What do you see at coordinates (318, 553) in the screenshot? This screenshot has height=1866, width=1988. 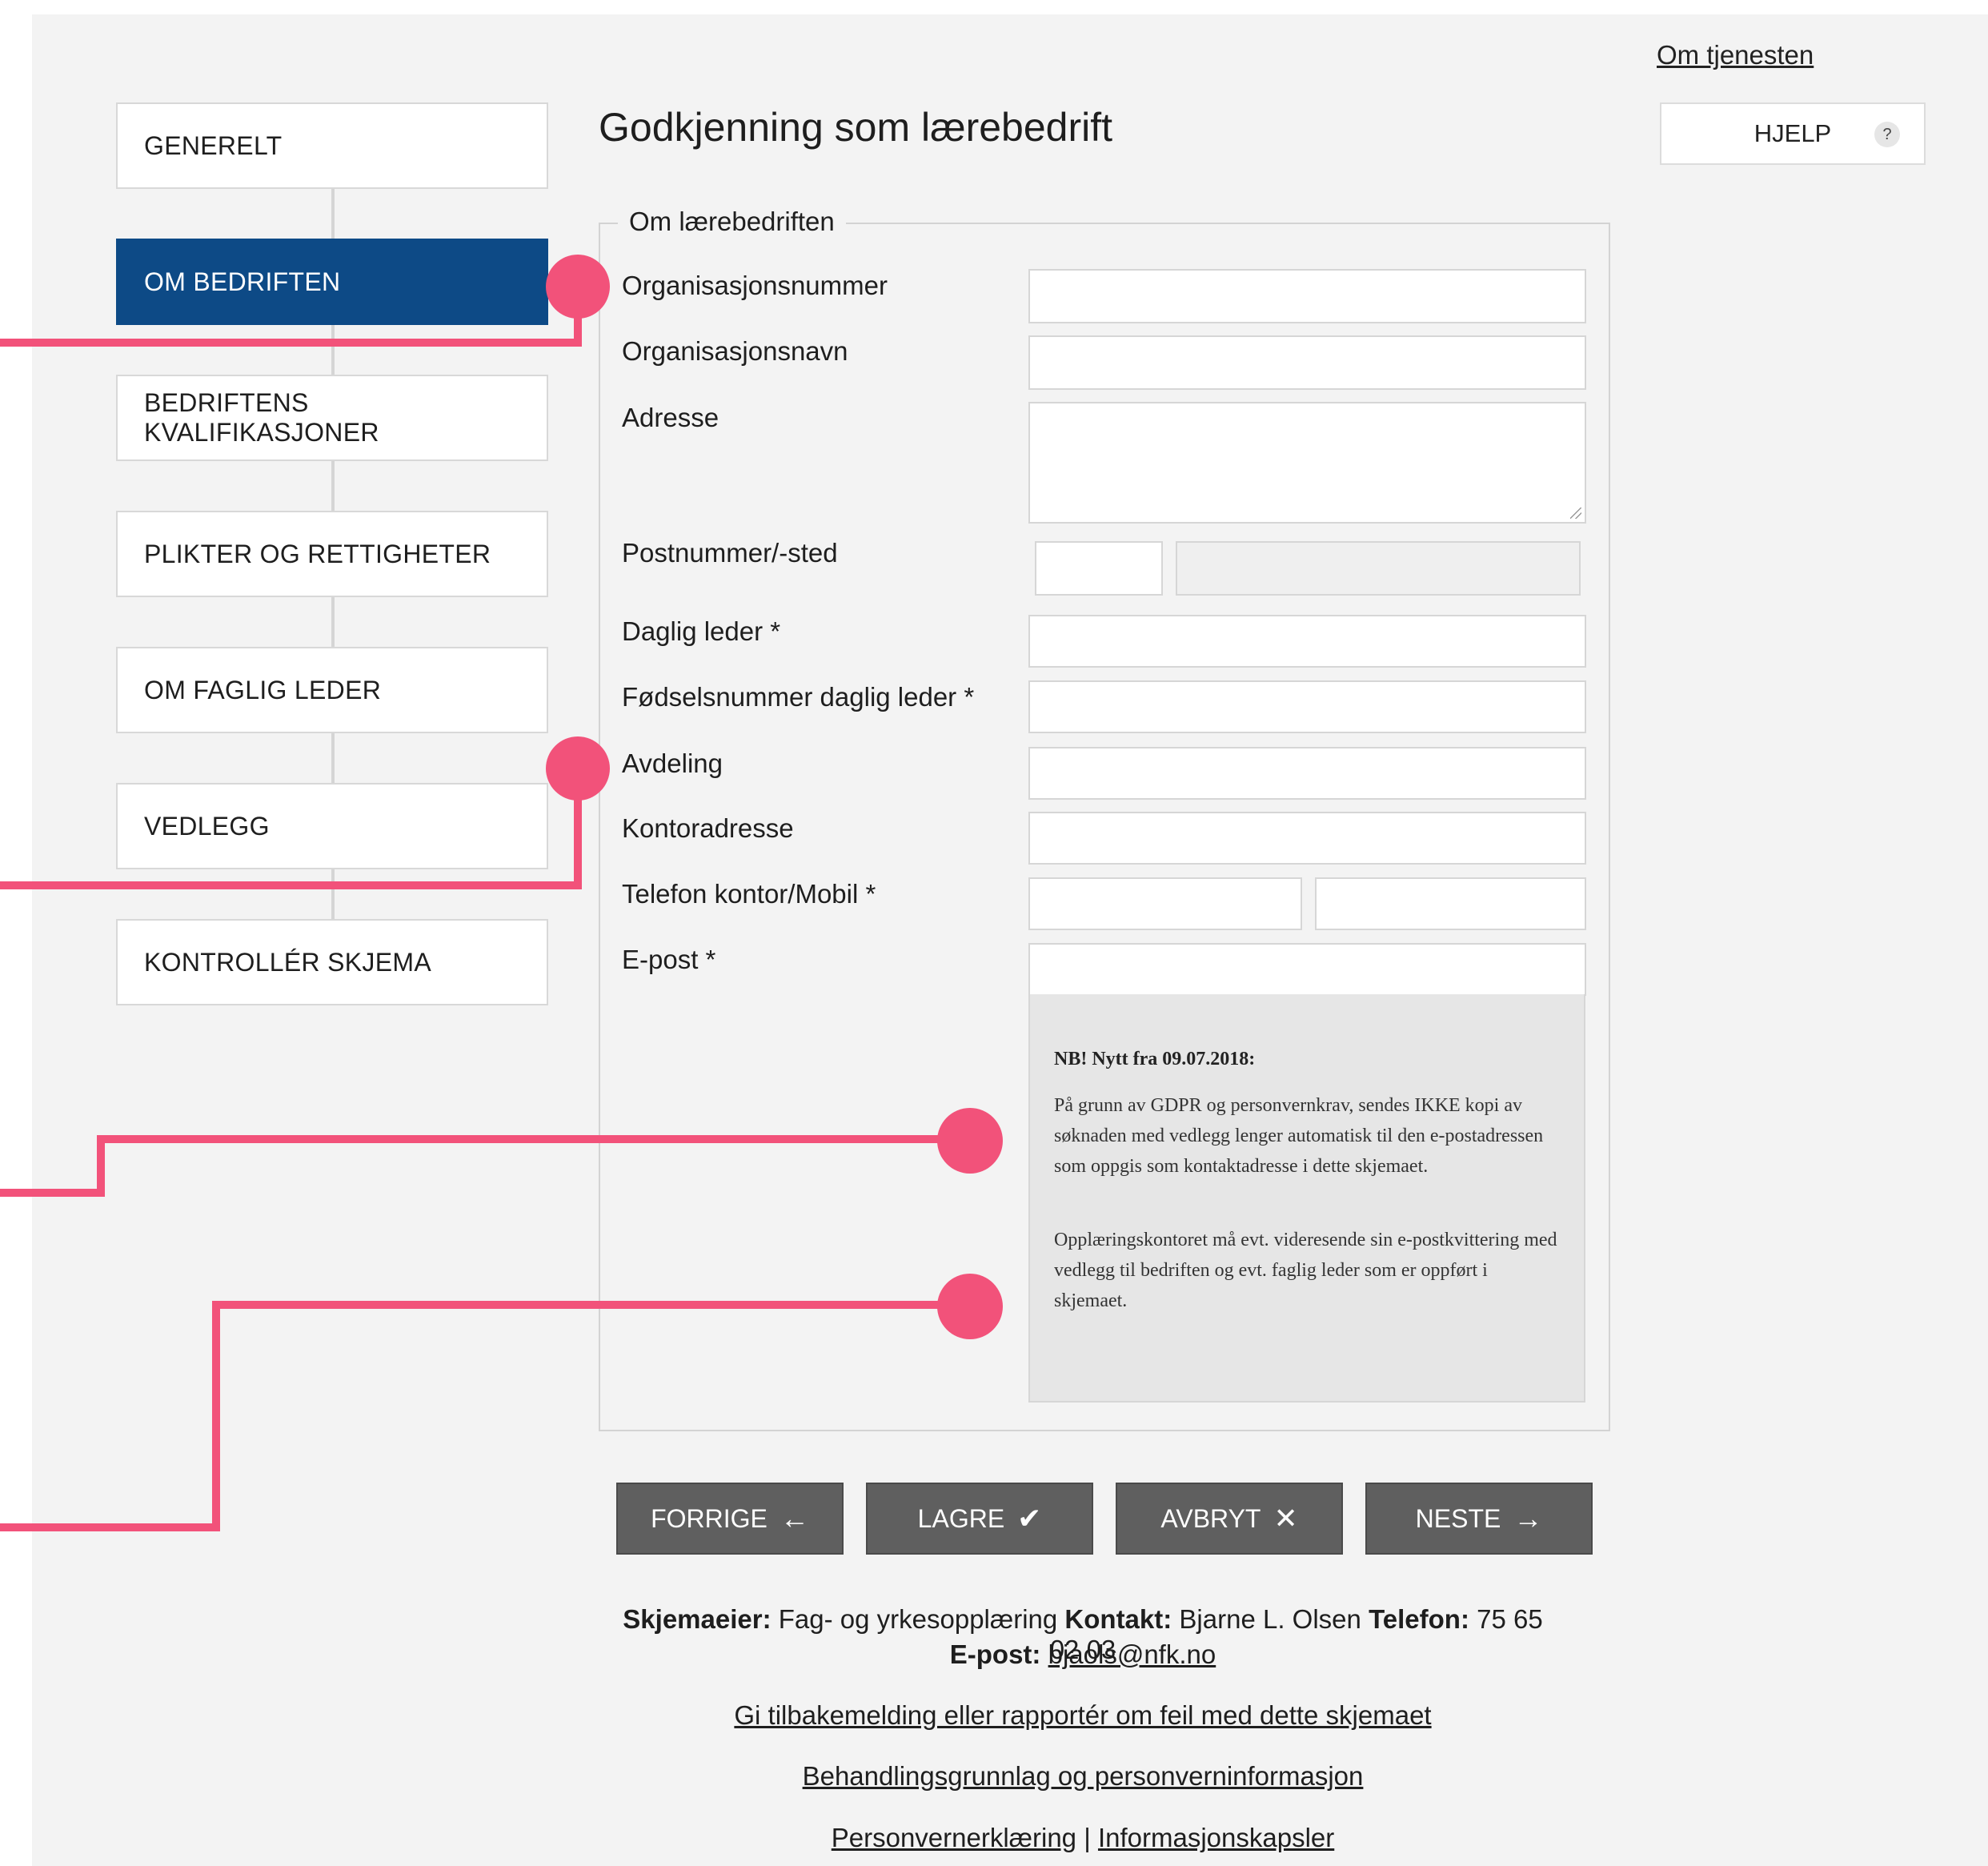 I see `sidebar-item-label: PLIKTER OG RETTIGHETER` at bounding box center [318, 553].